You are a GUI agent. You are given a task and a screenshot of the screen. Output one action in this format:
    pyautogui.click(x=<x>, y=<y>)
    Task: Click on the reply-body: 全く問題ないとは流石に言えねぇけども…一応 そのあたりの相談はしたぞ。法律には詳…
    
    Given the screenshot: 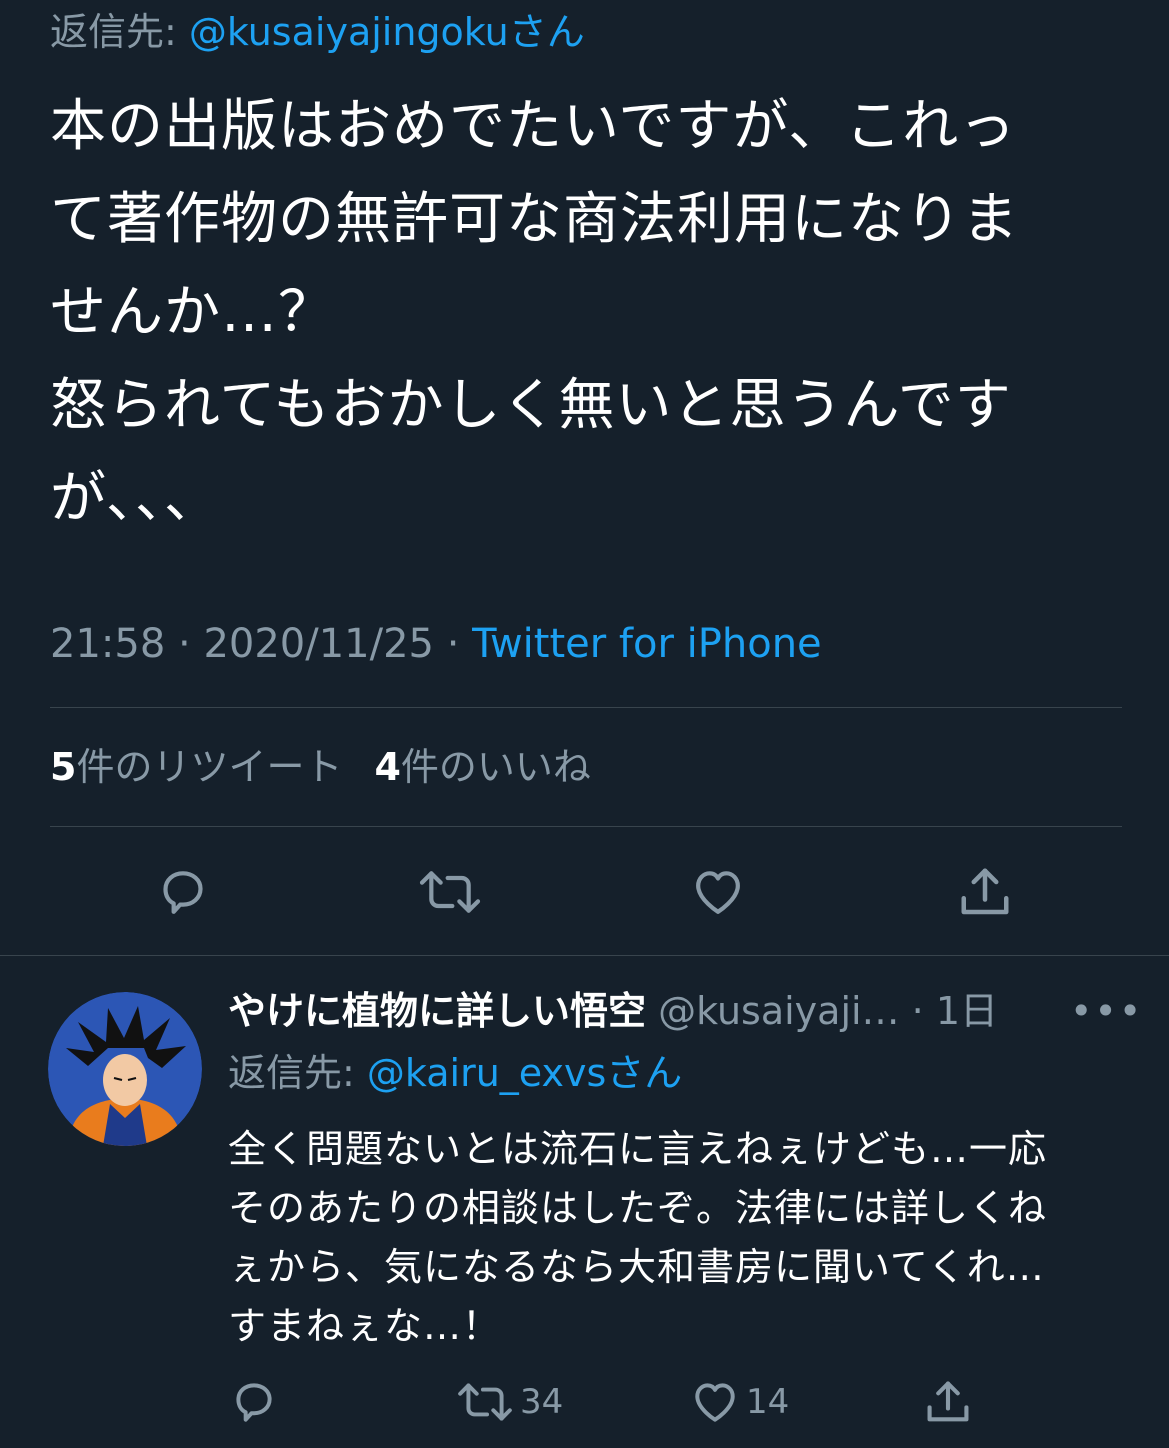 What is the action you would take?
    pyautogui.click(x=678, y=1238)
    